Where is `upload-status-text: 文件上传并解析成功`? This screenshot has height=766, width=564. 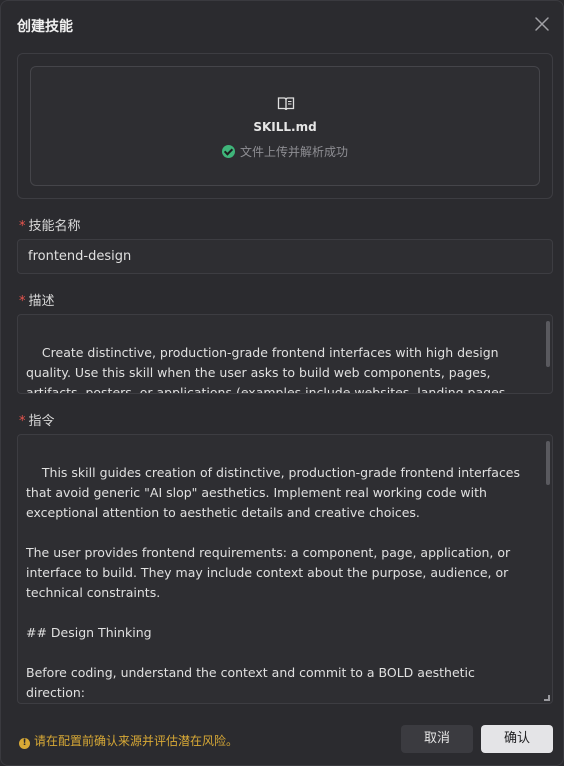
upload-status-text: 文件上传并解析成功 is located at coordinates (293, 152).